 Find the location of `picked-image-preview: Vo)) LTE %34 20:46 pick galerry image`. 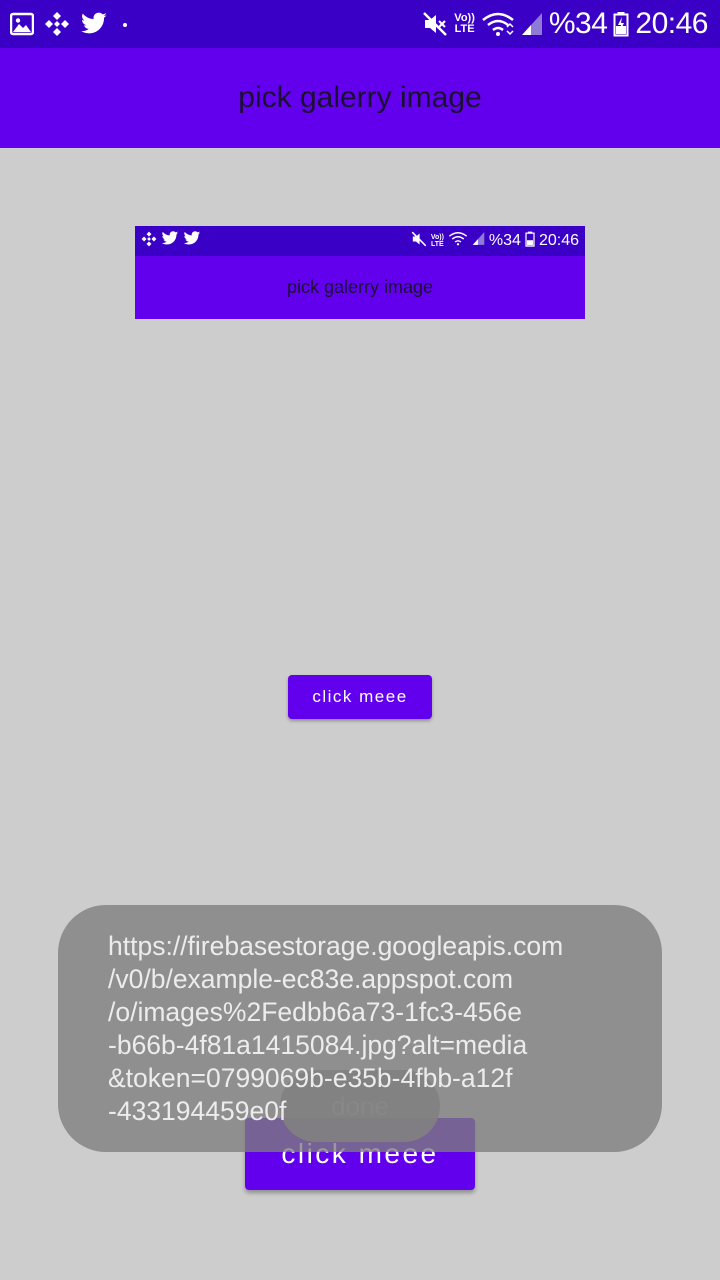

picked-image-preview: Vo)) LTE %34 20:46 pick galerry image is located at coordinates (360, 272).